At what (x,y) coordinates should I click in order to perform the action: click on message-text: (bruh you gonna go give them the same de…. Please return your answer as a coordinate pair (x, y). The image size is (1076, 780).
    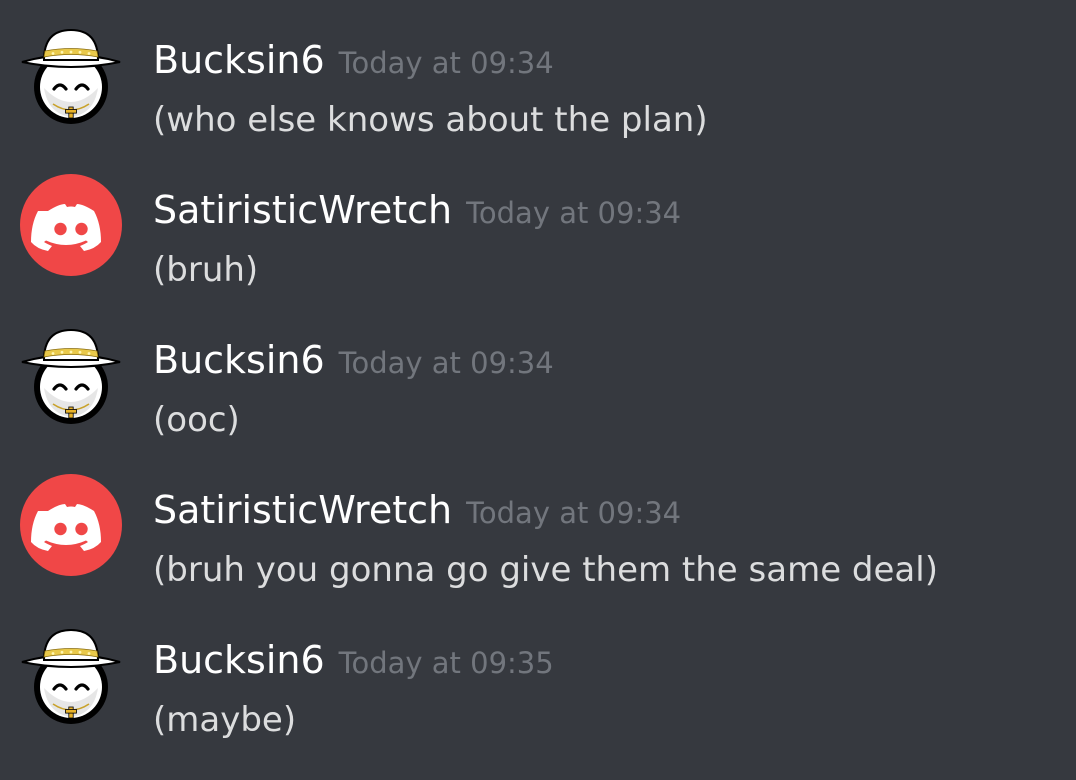
    Looking at the image, I should click on (545, 570).